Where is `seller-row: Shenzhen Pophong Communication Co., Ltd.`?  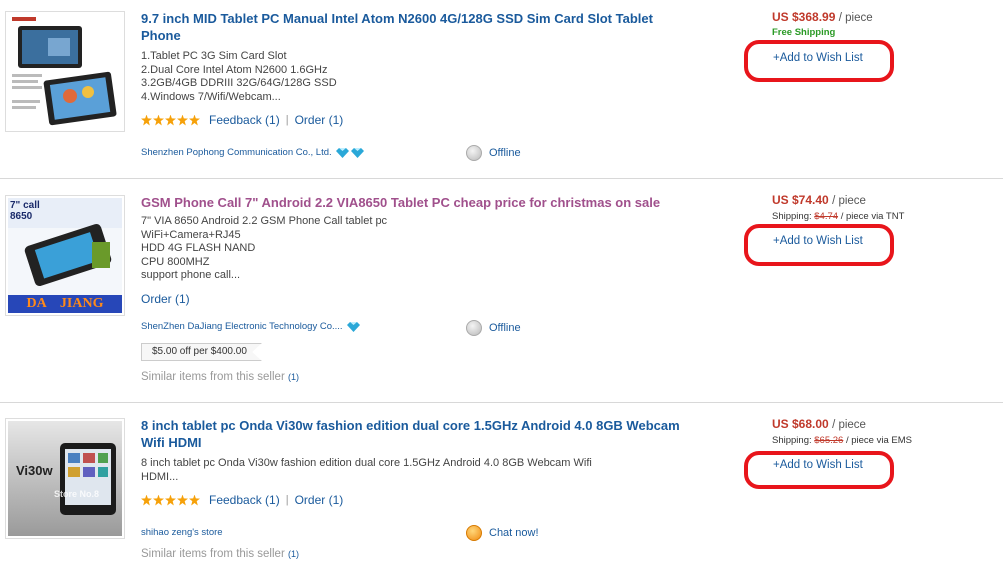 seller-row: Shenzhen Pophong Communication Co., Ltd. is located at coordinates (252, 152).